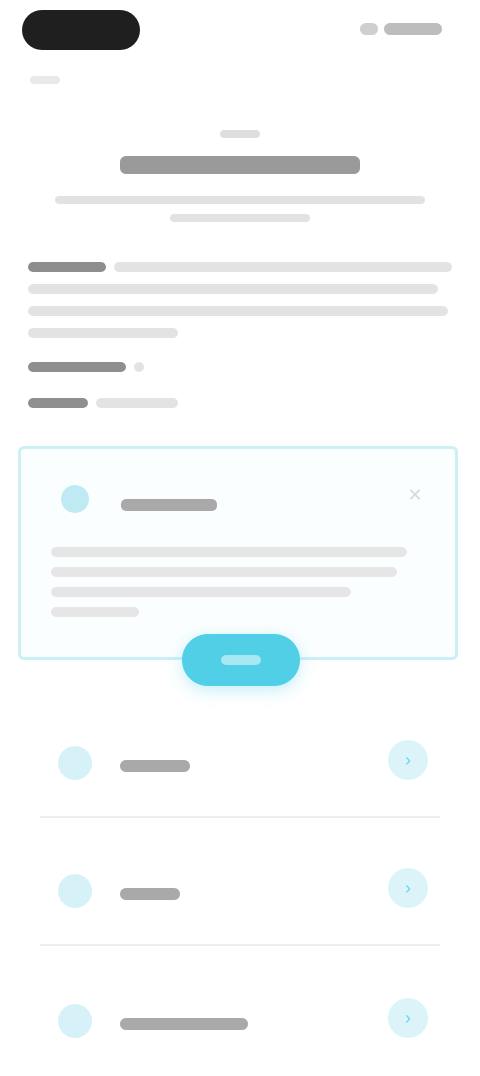  Describe the element at coordinates (240, 218) in the screenshot. I see `page-subtitle-line2` at that location.